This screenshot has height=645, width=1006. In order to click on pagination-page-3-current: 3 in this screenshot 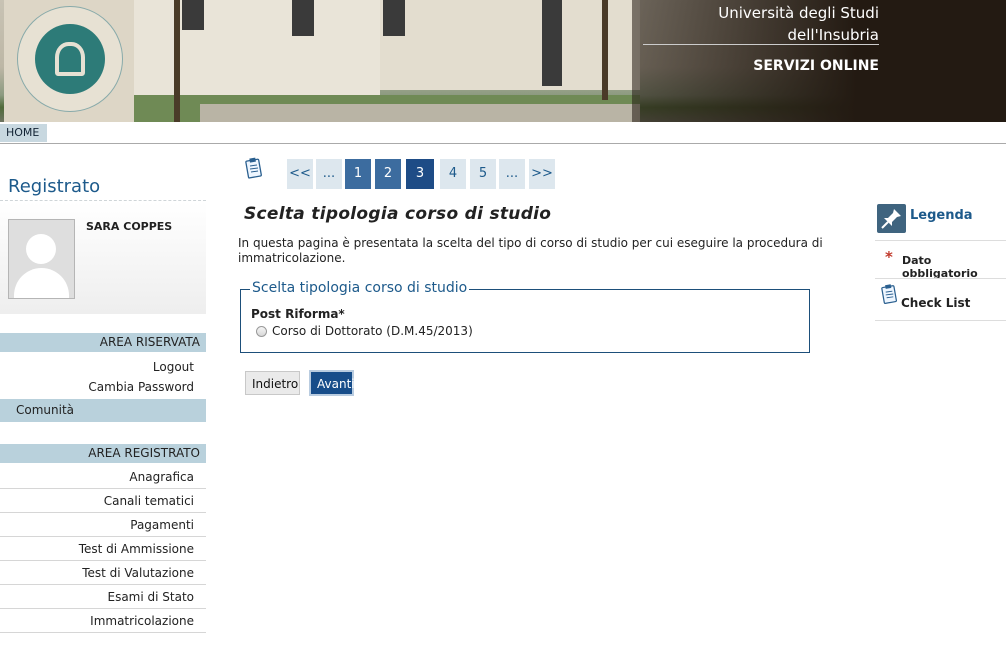, I will do `click(420, 174)`.